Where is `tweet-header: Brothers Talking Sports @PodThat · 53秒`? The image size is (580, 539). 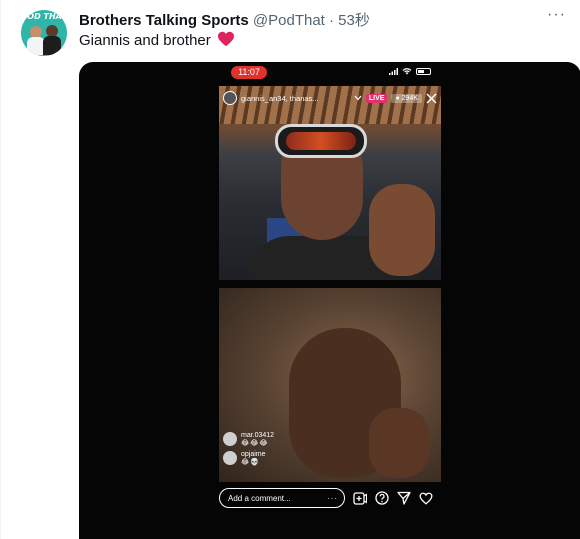 tweet-header: Brothers Talking Sports @PodThat · 53秒 is located at coordinates (224, 19).